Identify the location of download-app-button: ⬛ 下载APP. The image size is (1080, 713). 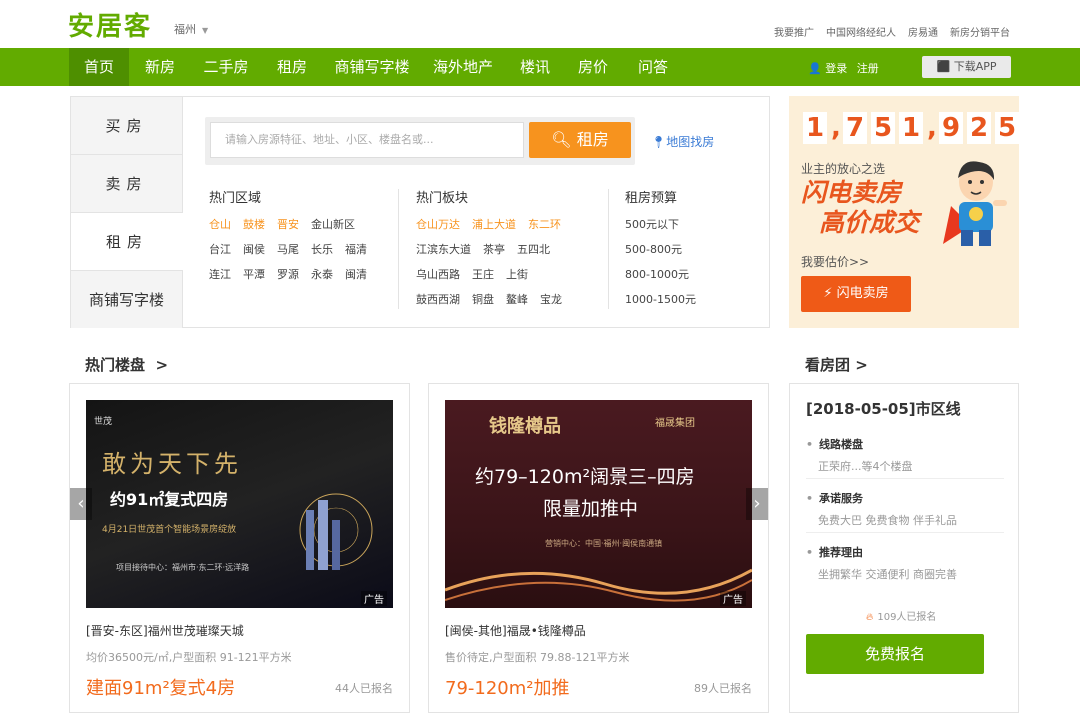
(966, 67).